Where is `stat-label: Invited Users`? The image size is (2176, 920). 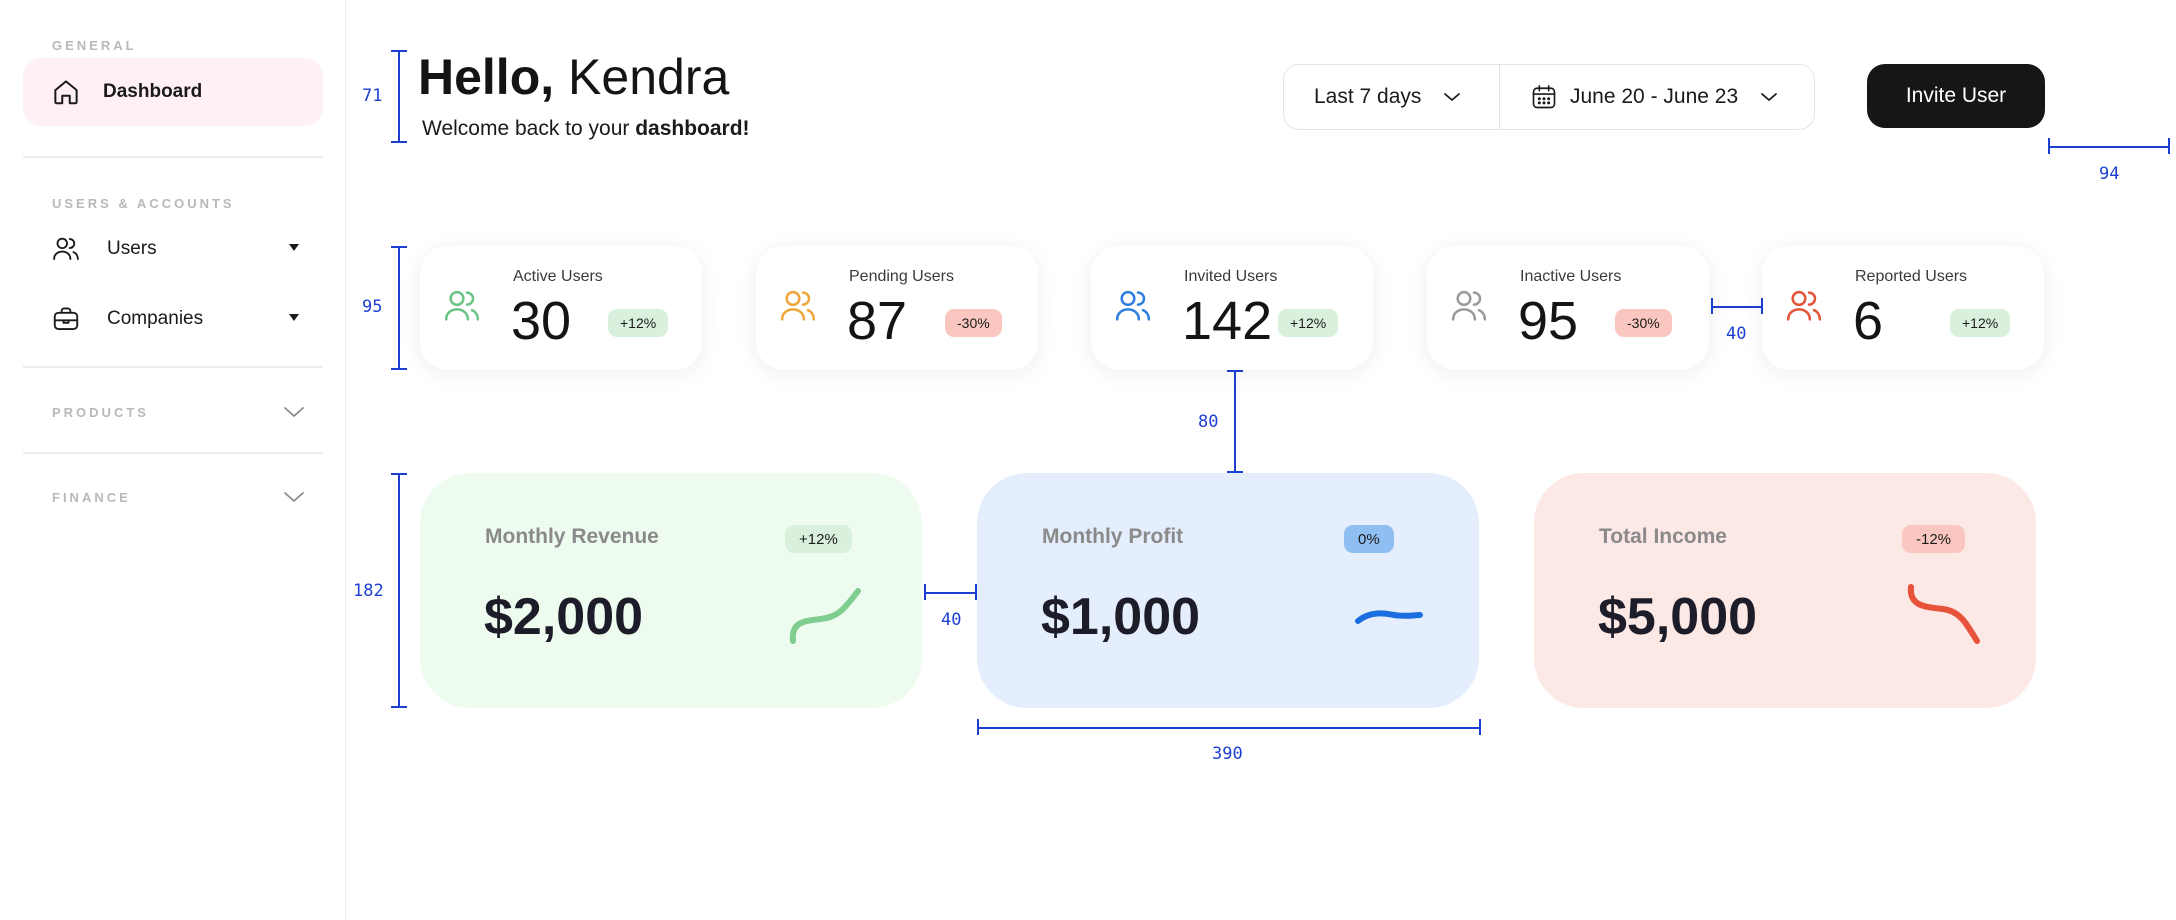
stat-label: Invited Users is located at coordinates (1231, 276).